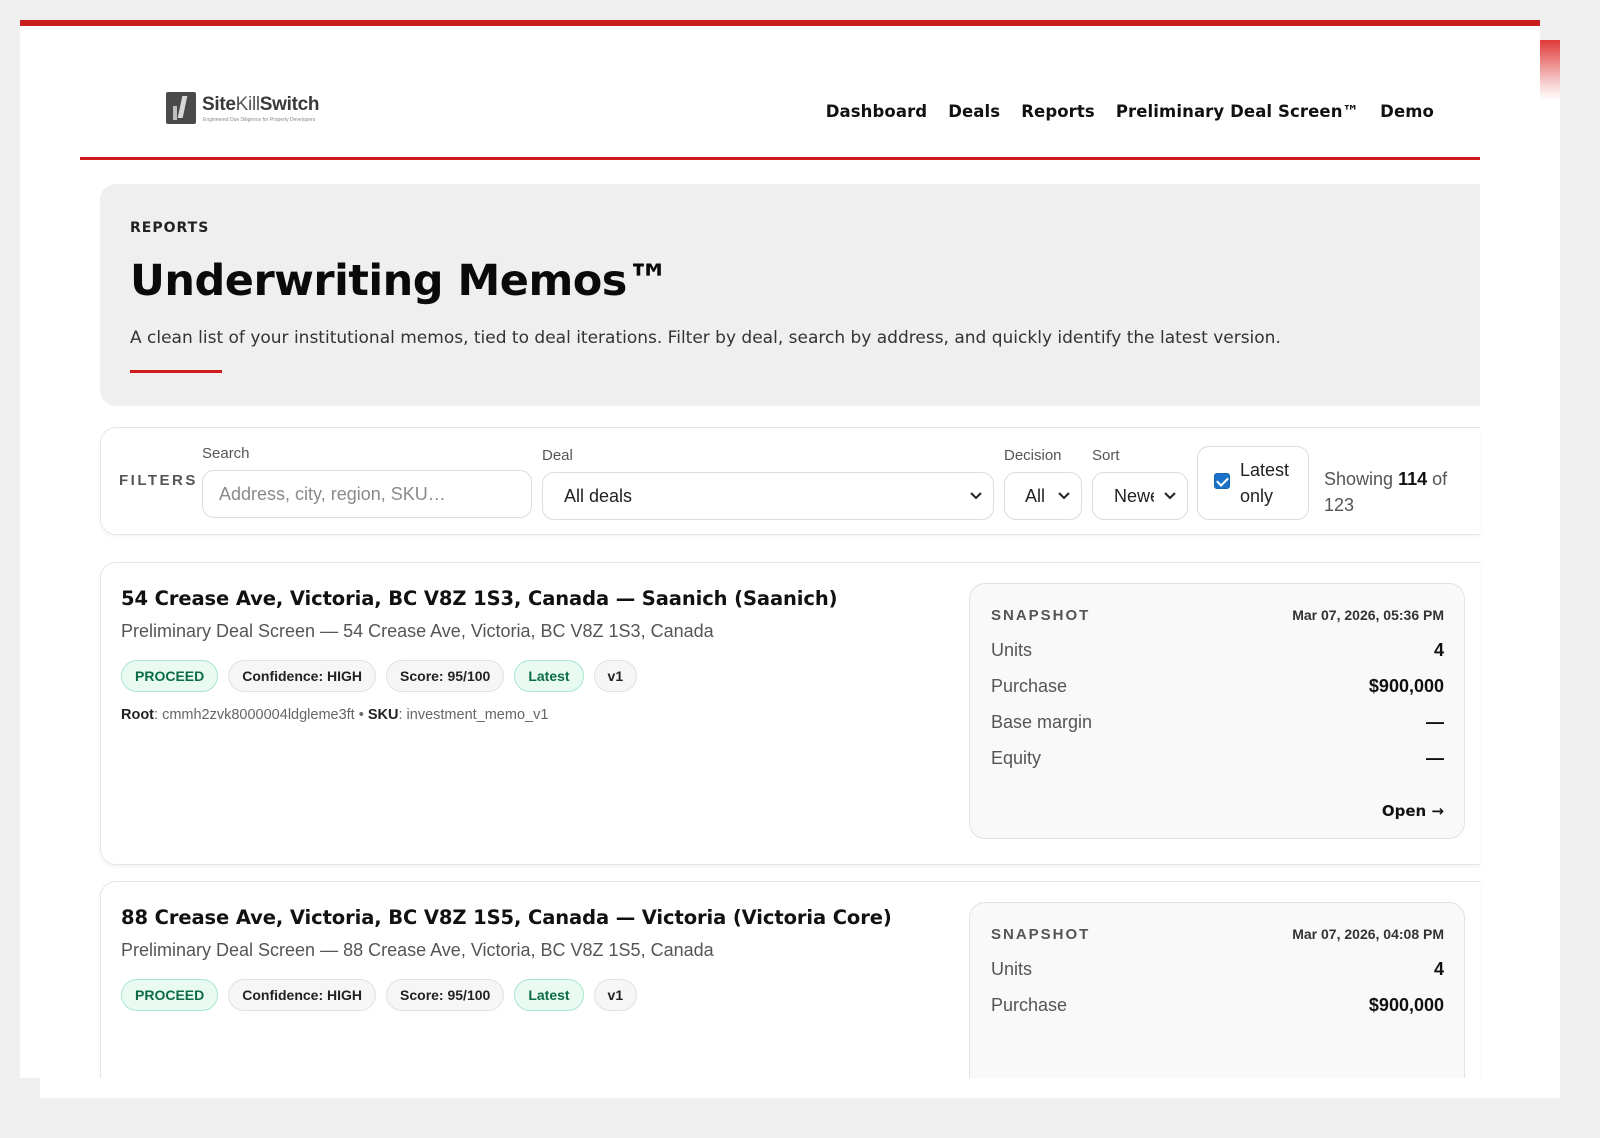  I want to click on sort-label: Sort, so click(1106, 455).